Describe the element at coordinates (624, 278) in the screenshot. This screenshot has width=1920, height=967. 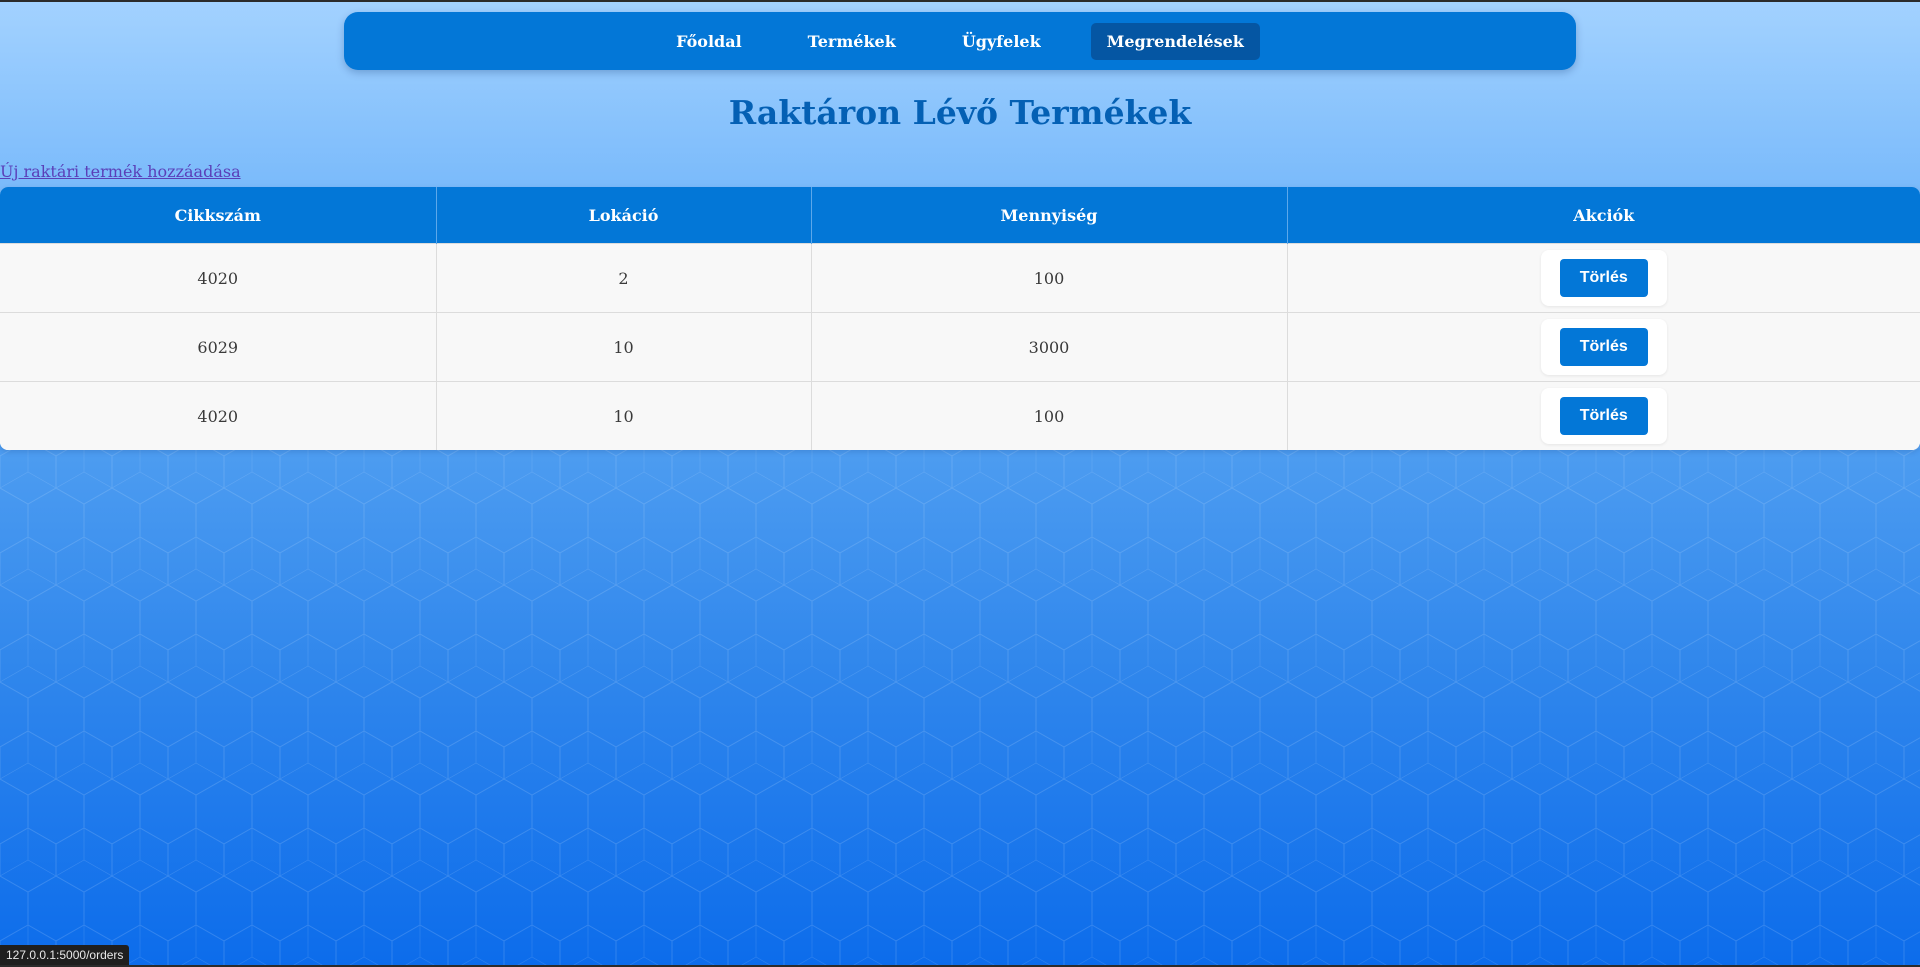
I see `cell-lokacio: 2` at that location.